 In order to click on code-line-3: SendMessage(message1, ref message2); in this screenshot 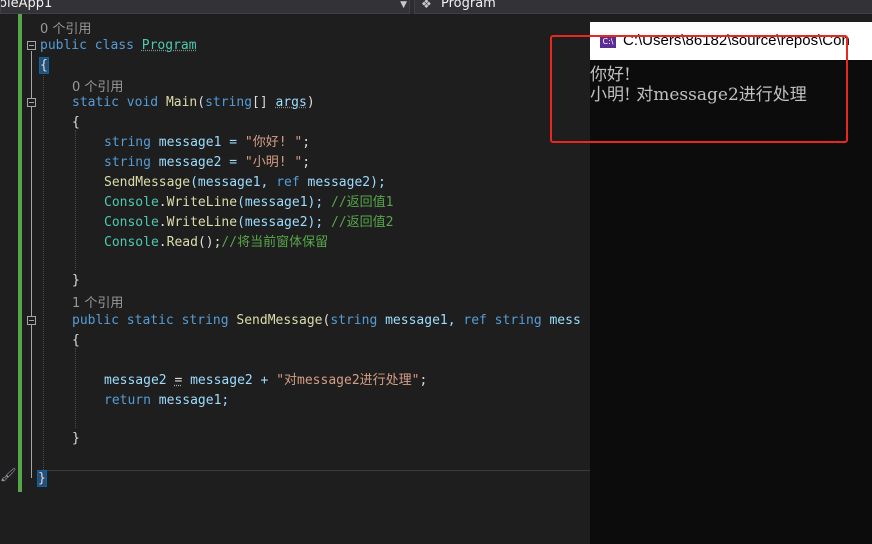, I will do `click(245, 183)`.